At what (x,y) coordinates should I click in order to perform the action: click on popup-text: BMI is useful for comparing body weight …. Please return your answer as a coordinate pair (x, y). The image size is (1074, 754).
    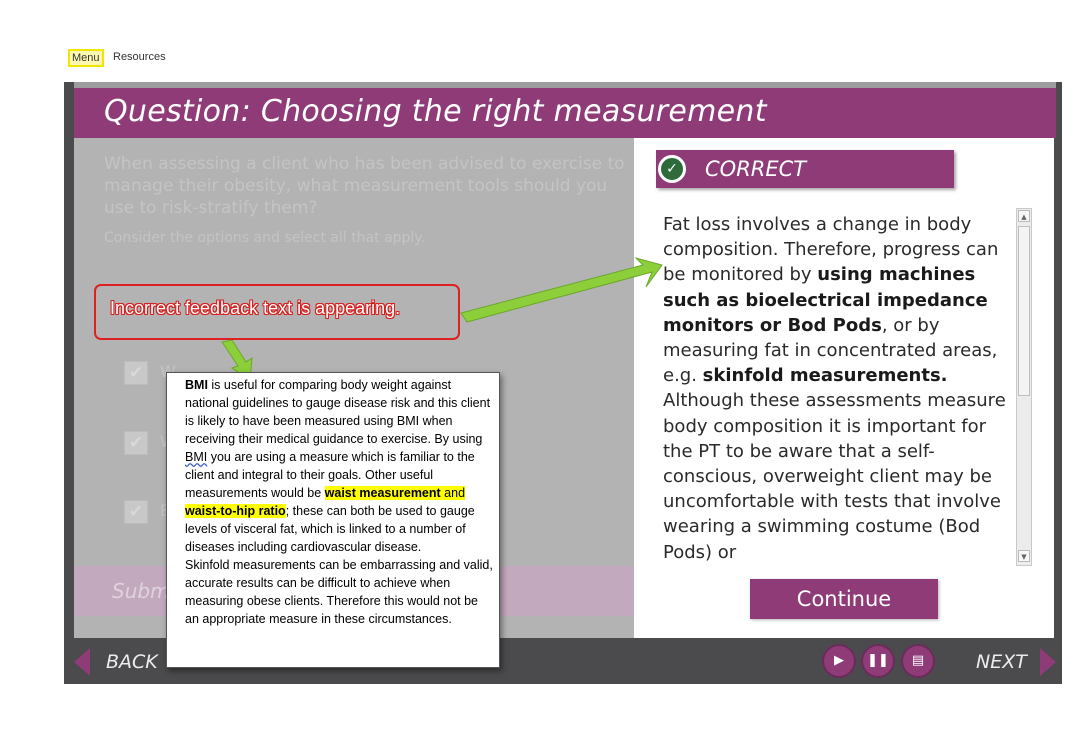
    Looking at the image, I should click on (339, 502).